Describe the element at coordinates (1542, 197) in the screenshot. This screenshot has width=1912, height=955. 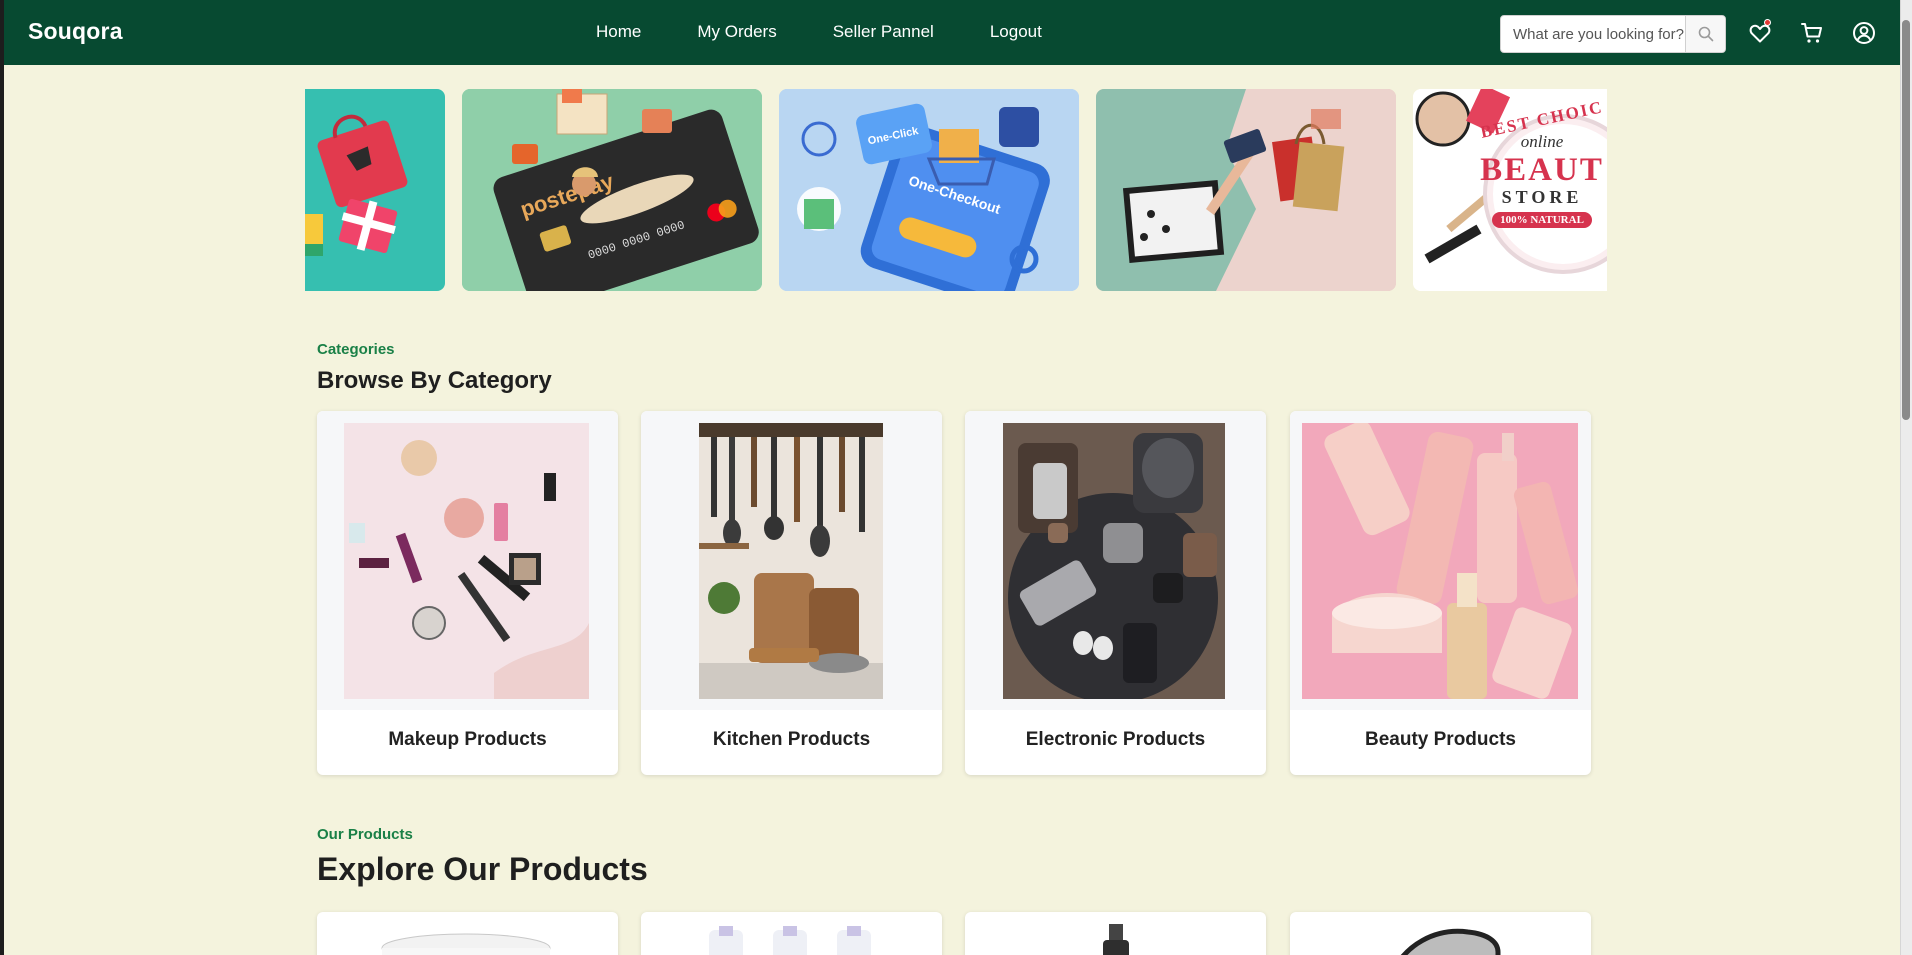
I see `beauty-banner-line-4: STORE` at that location.